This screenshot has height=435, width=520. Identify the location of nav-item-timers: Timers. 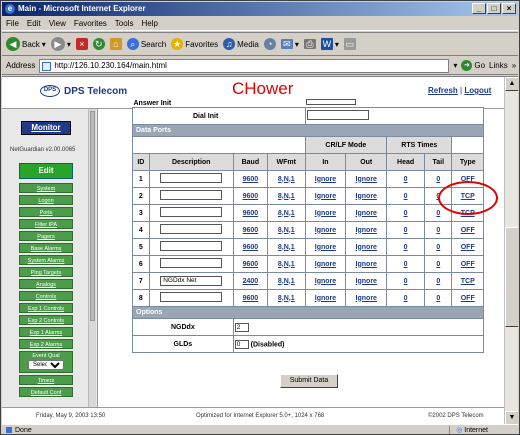
(46, 380).